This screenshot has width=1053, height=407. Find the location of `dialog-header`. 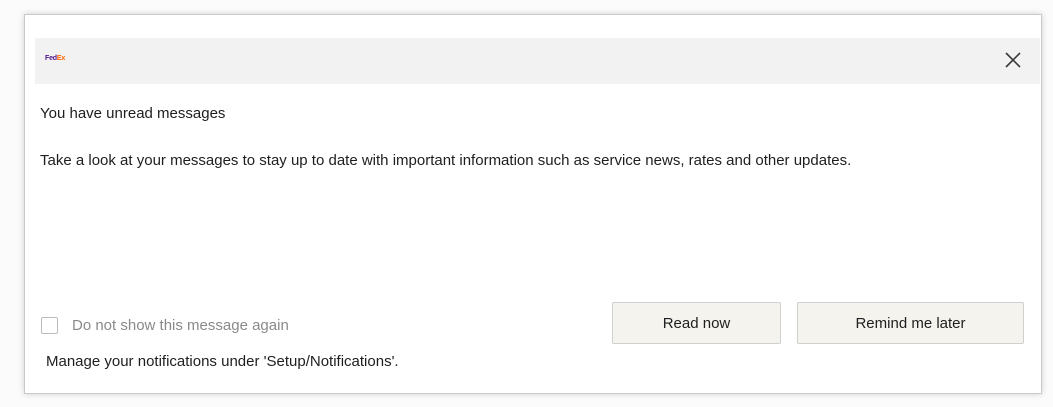

dialog-header is located at coordinates (537, 61).